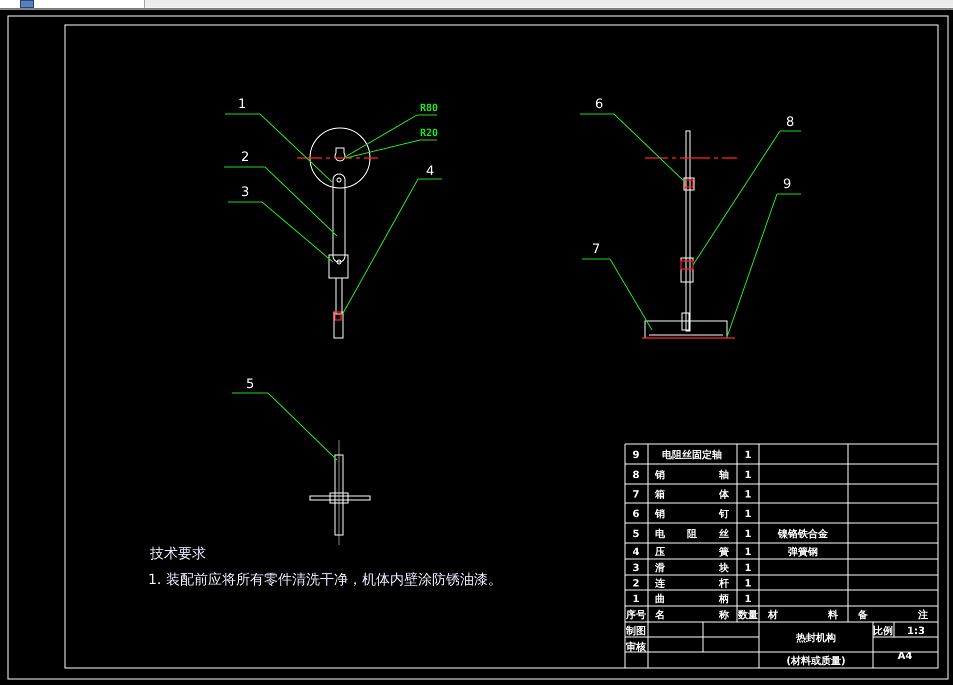  Describe the element at coordinates (692, 584) in the screenshot. I see `table-cell: 连 杆` at that location.